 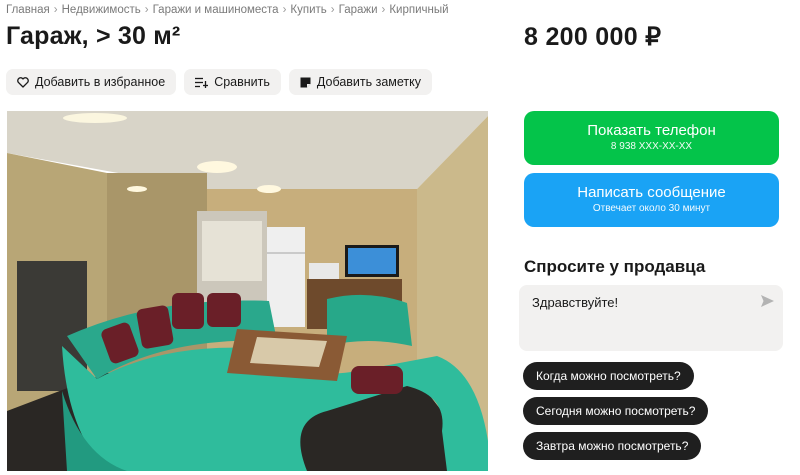 What do you see at coordinates (216, 10) in the screenshot?
I see `breadcrumb-item-garages-parking: Гаражи и машиноместа` at bounding box center [216, 10].